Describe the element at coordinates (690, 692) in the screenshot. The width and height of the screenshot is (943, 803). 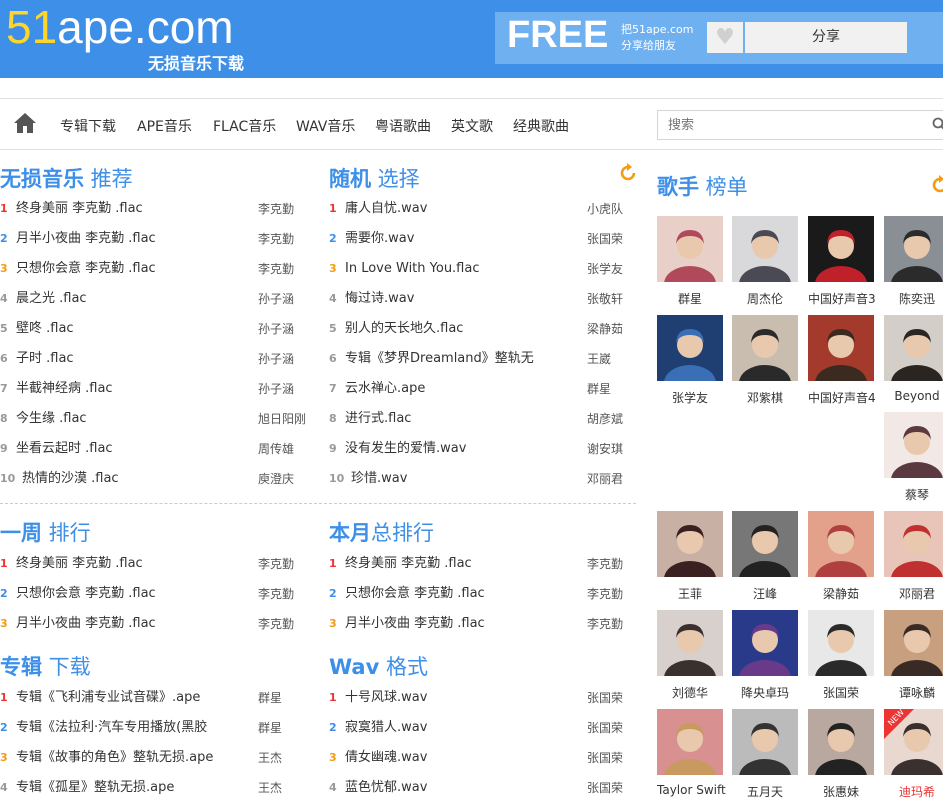
I see `singer-name: 刘德华` at that location.